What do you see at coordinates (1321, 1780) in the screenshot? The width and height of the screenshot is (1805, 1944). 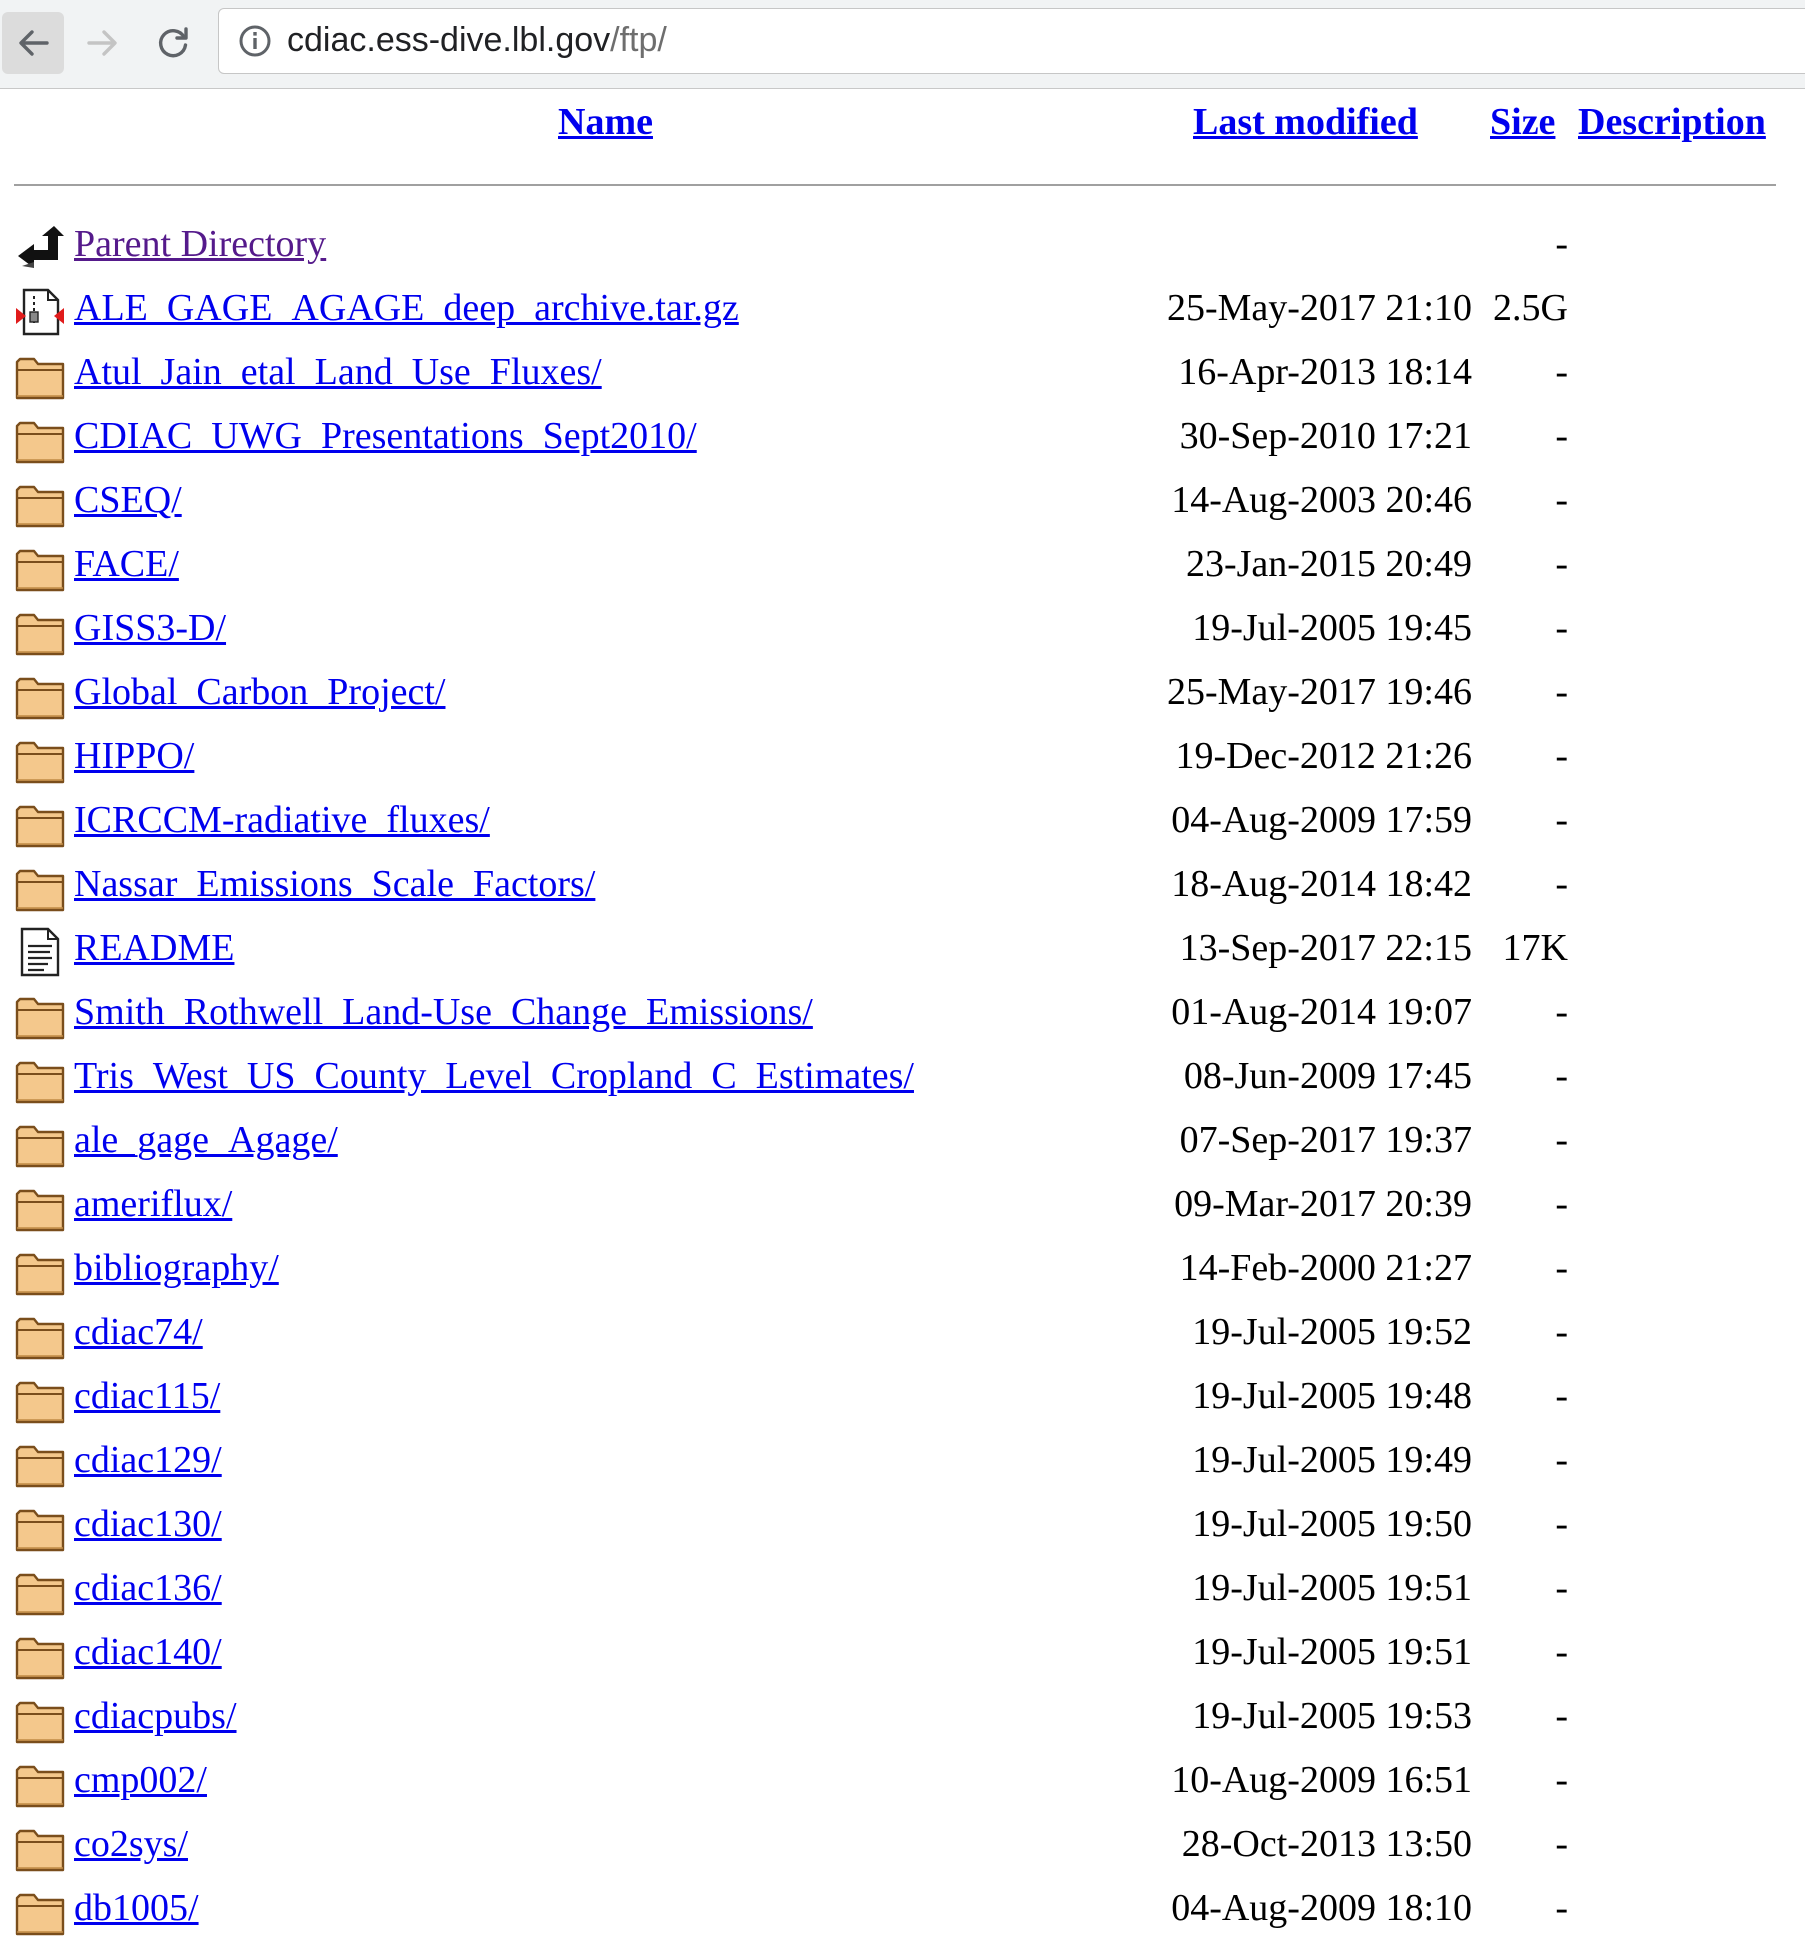 I see `entry-last-modified: 10-Aug-2009 16:51` at bounding box center [1321, 1780].